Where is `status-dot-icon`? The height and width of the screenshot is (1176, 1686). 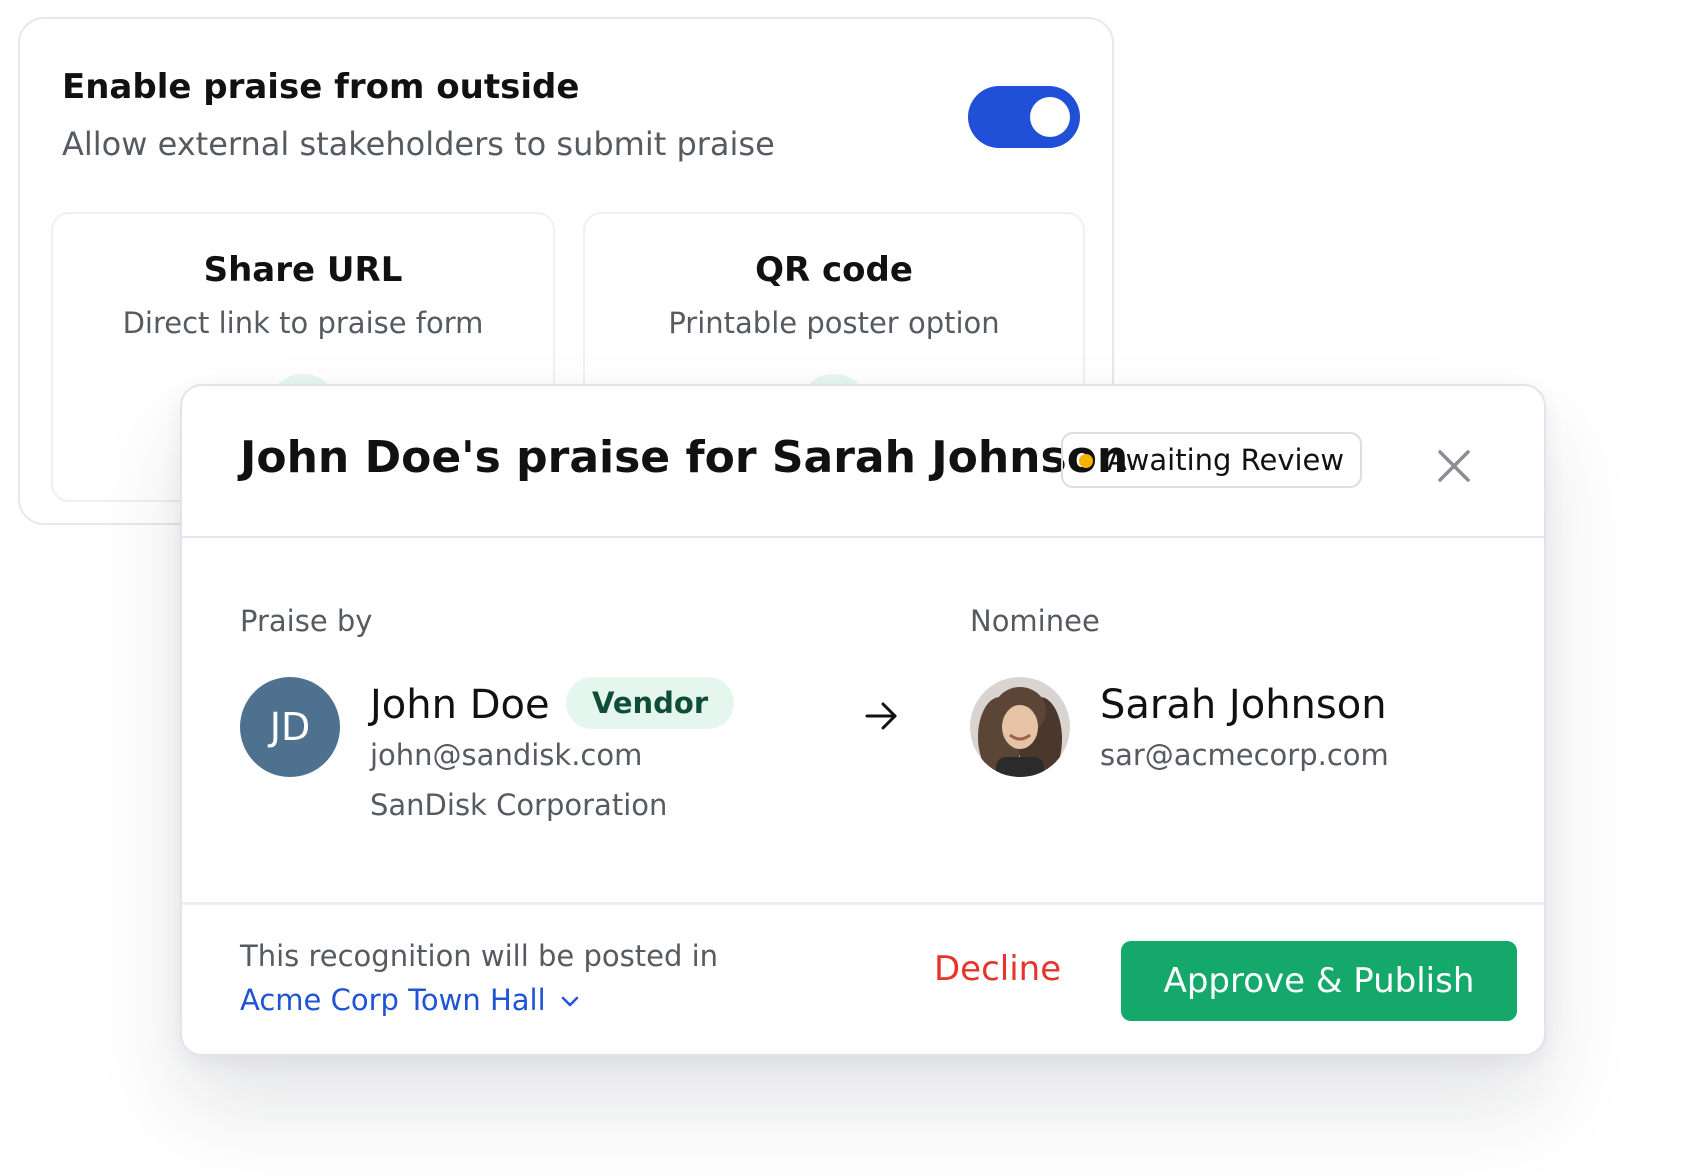 status-dot-icon is located at coordinates (1086, 461).